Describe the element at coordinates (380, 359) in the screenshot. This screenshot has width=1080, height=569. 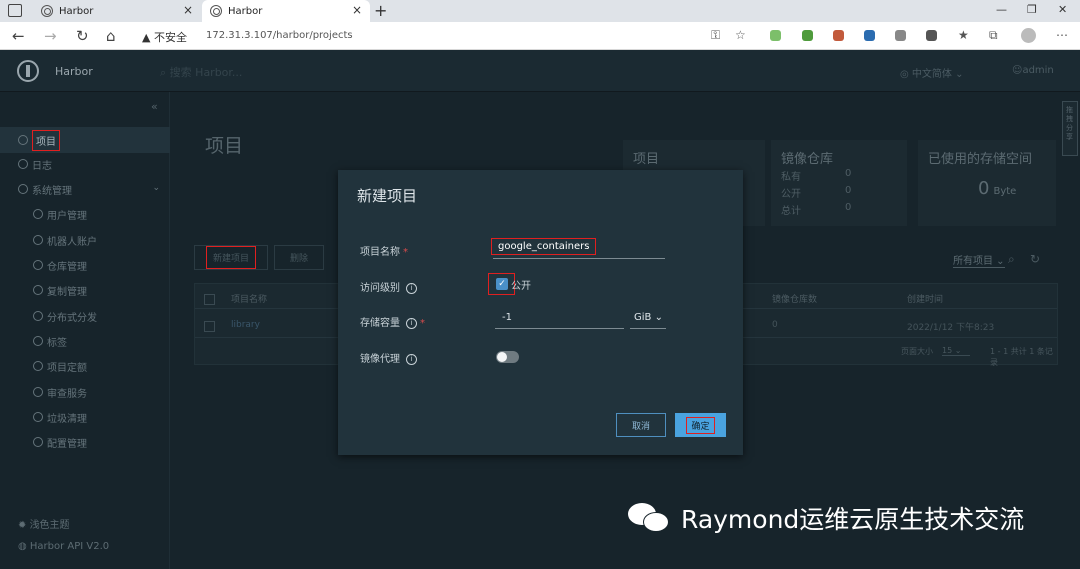
I see `field-label: 镜像代理` at that location.